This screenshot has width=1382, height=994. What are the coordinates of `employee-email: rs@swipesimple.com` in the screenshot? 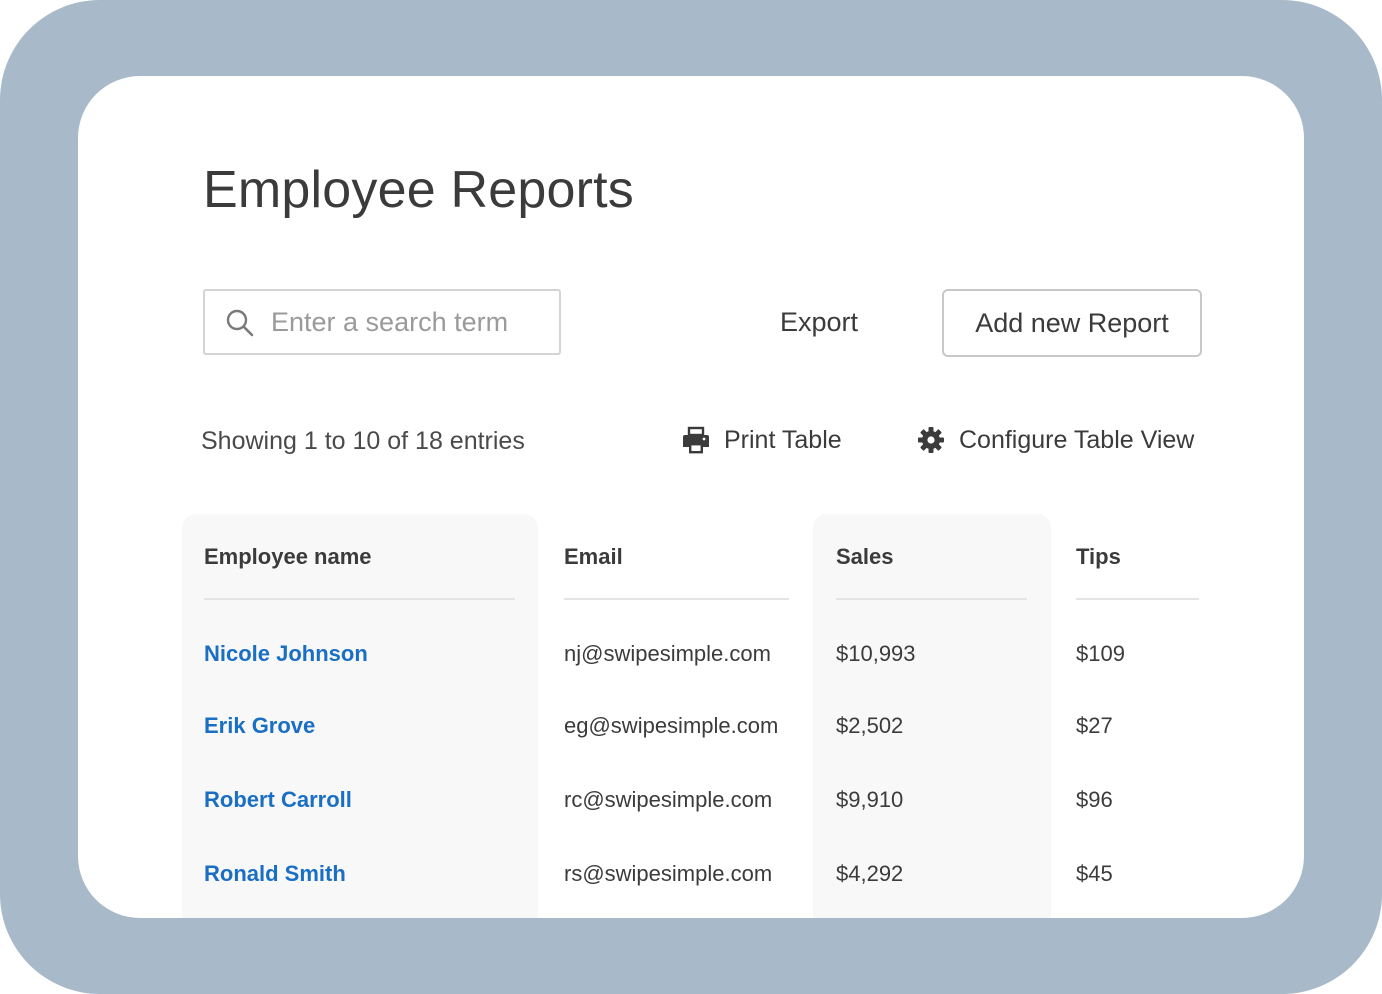 It's located at (668, 873).